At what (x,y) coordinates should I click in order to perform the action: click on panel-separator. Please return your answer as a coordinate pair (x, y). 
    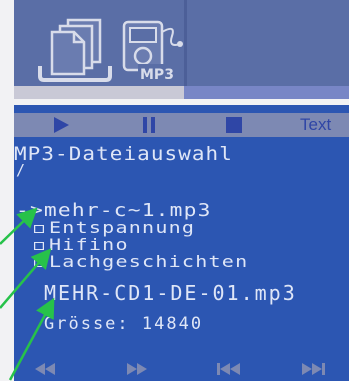
    Looking at the image, I should click on (185, 43).